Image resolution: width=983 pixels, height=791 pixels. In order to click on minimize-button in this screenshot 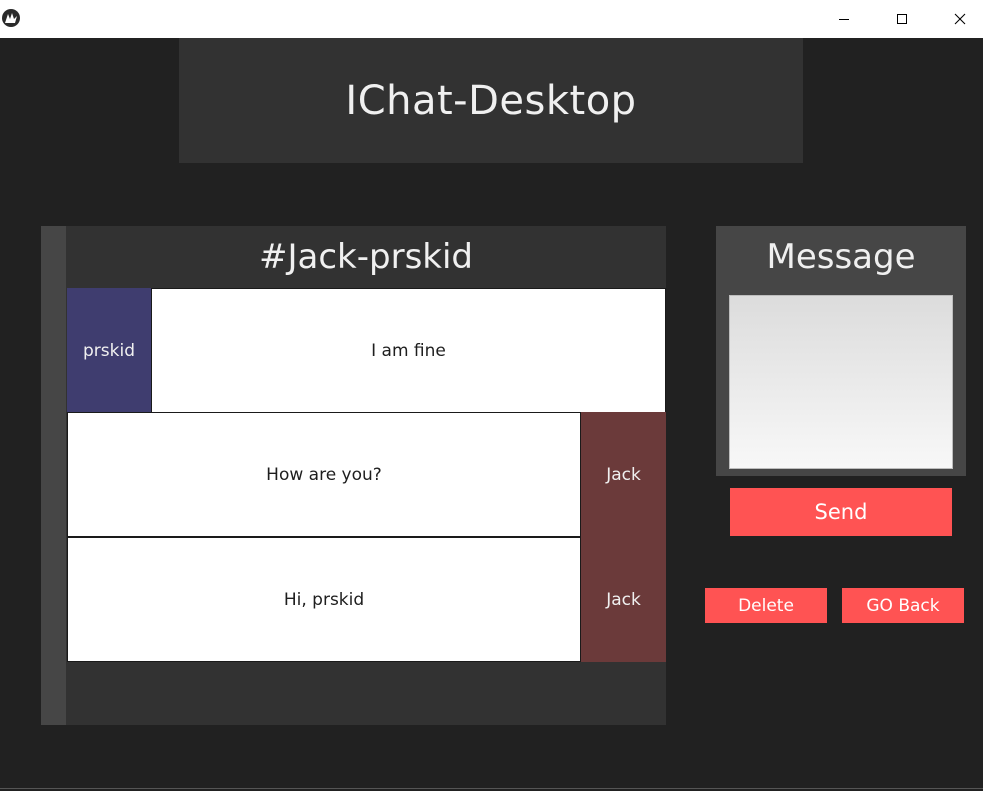, I will do `click(844, 19)`.